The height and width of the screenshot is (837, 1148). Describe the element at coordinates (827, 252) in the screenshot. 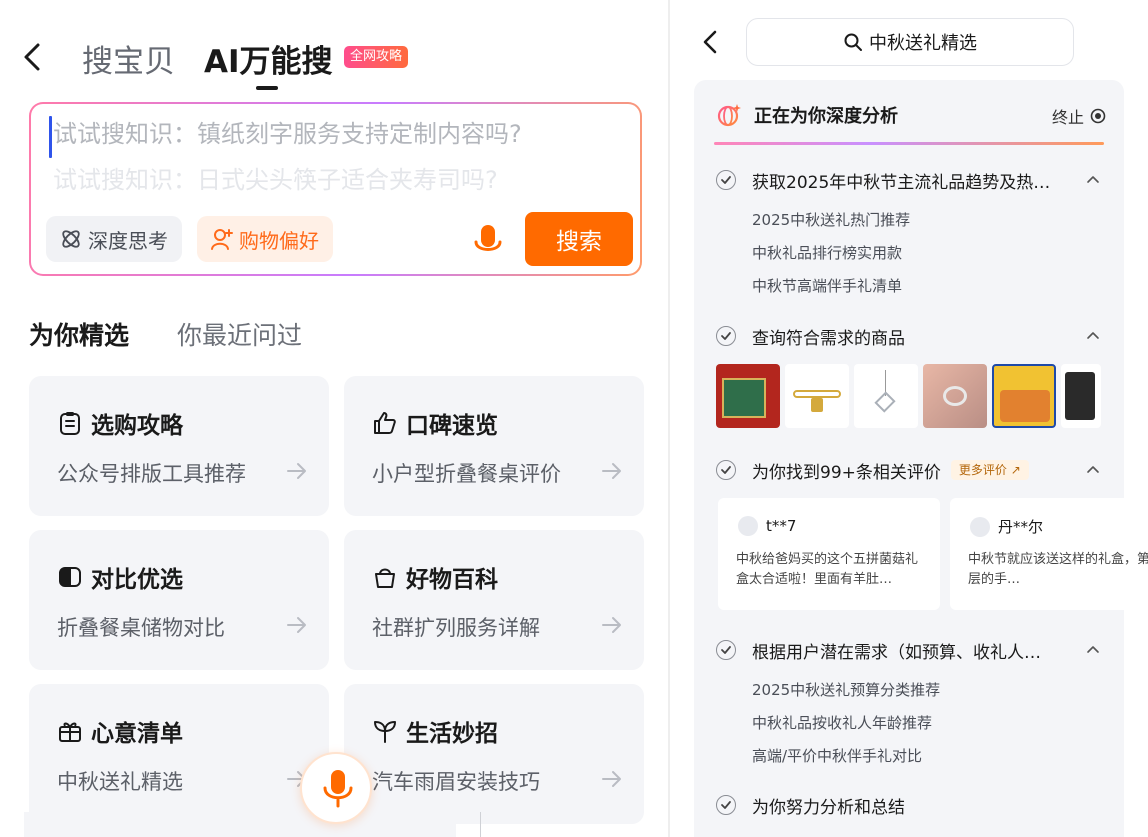

I see `step-subitem: 中秋礼品排行榜实用款` at that location.